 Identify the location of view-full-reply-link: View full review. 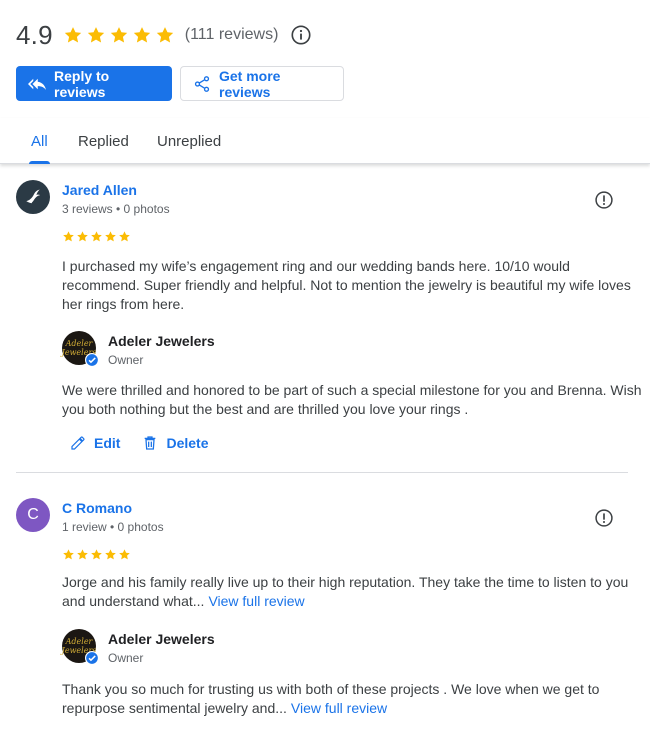
(339, 708).